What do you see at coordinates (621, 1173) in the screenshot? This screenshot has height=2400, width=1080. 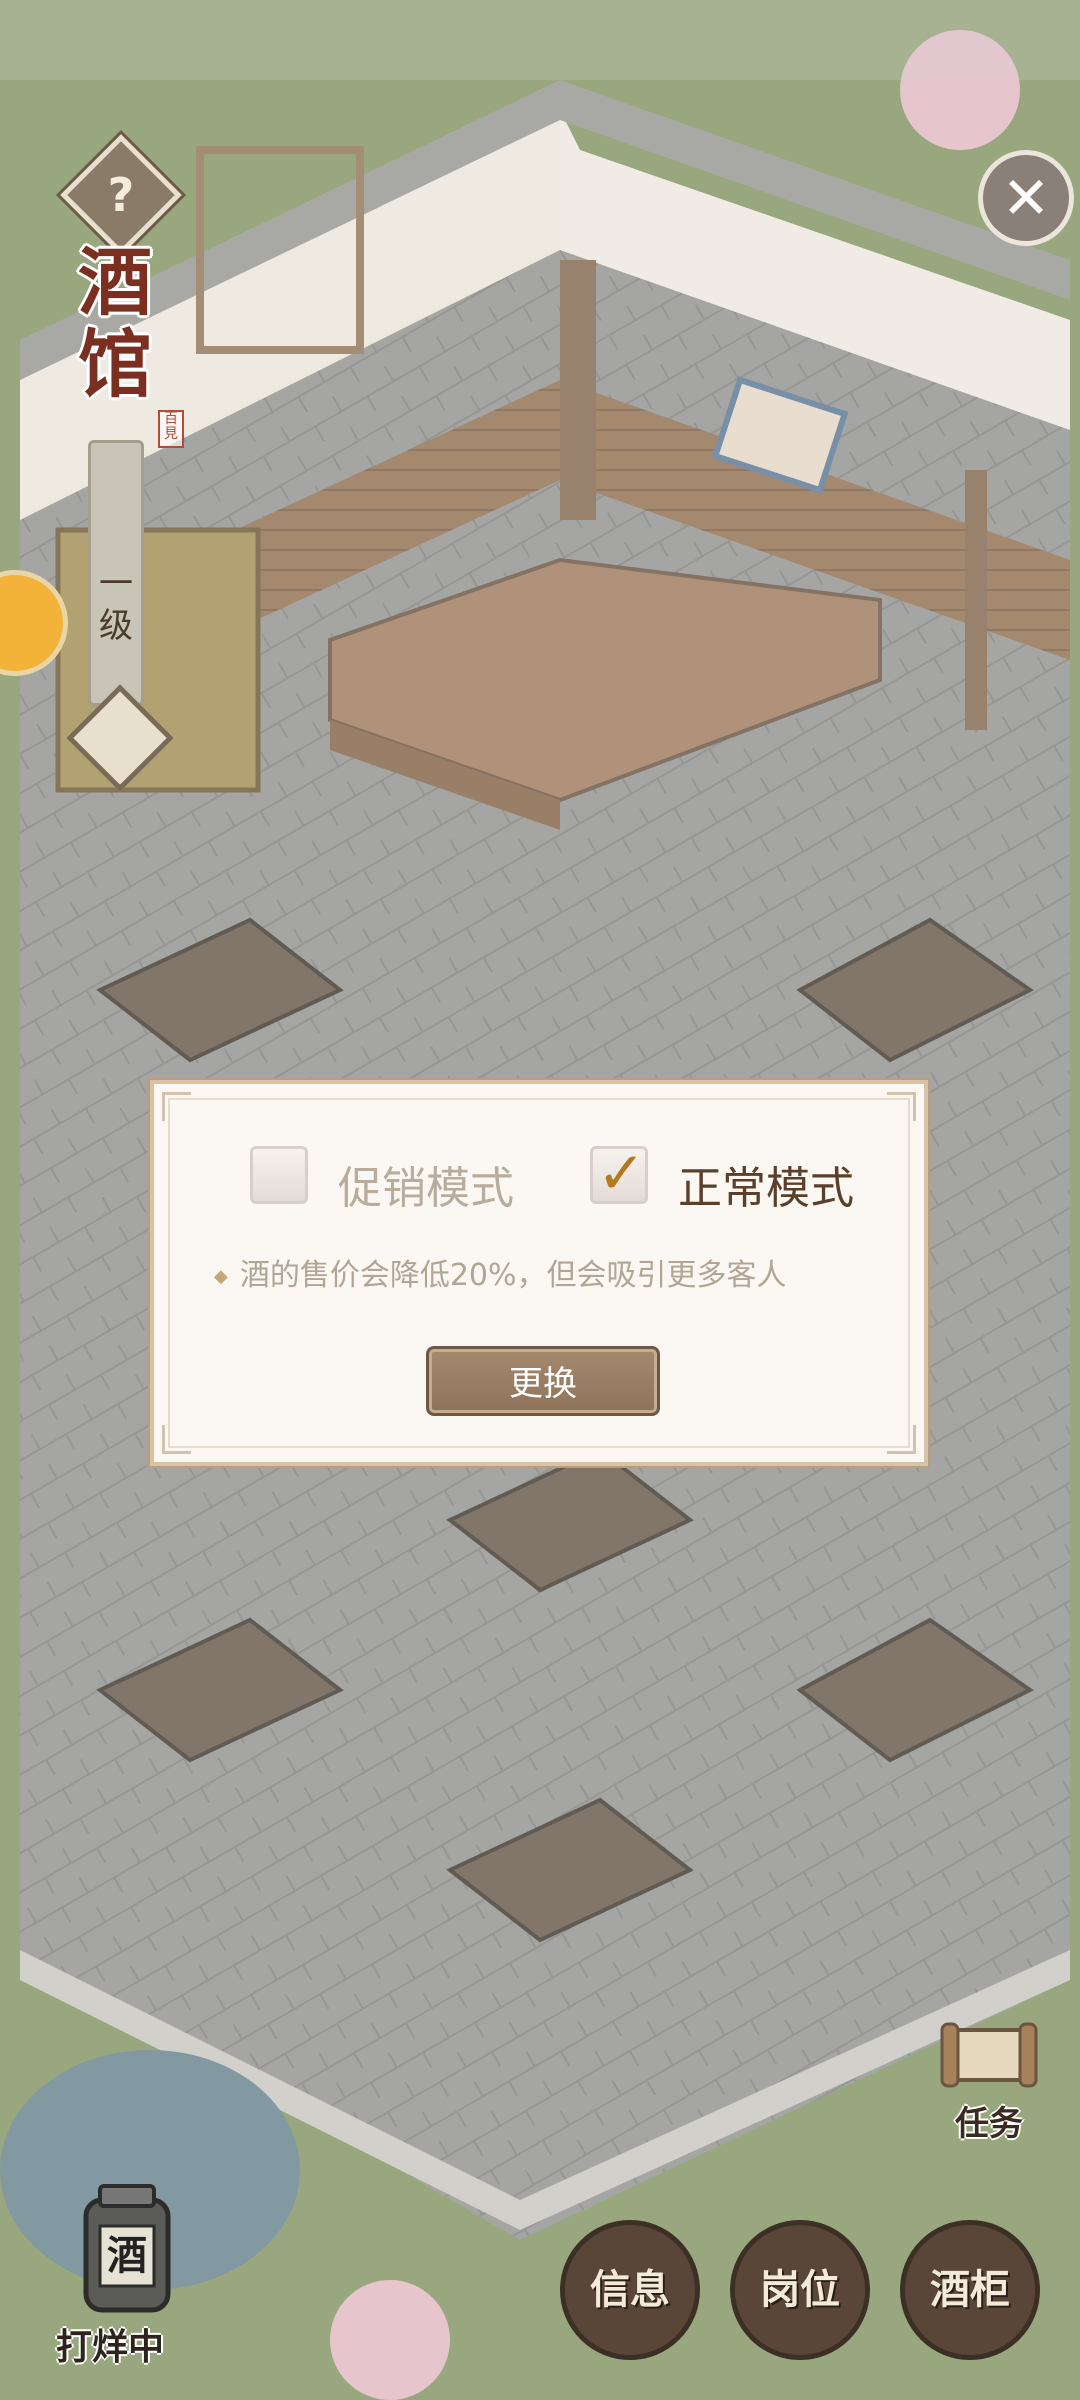 I see `checkmark-icon: ✓` at bounding box center [621, 1173].